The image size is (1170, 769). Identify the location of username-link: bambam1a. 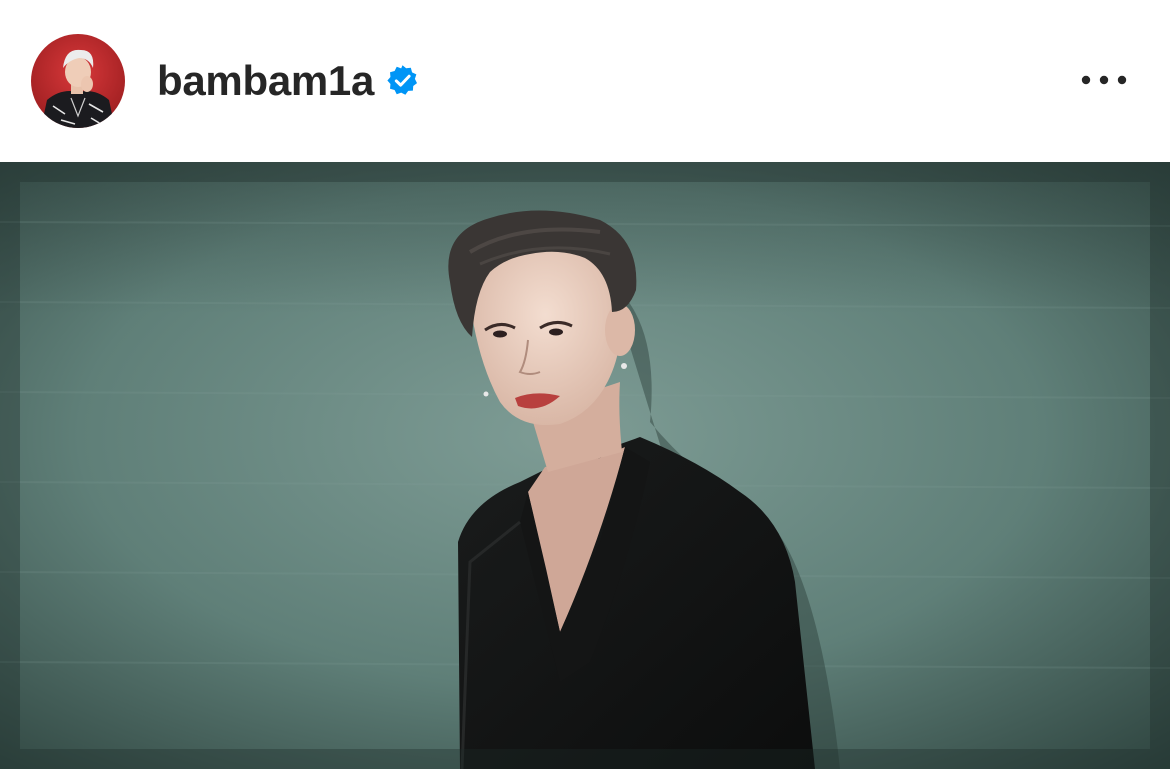
(265, 81).